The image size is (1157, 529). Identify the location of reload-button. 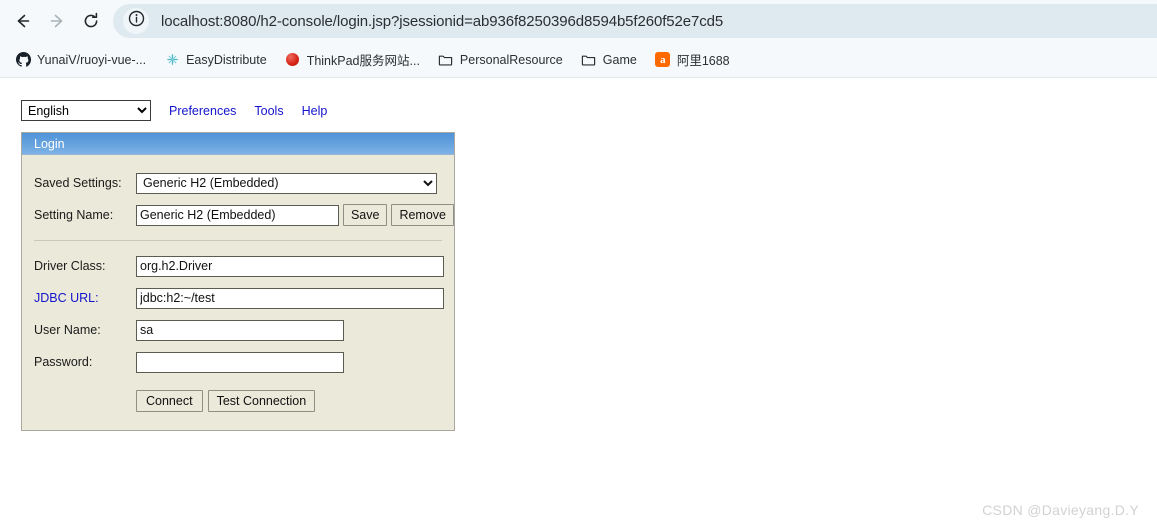
(91, 21).